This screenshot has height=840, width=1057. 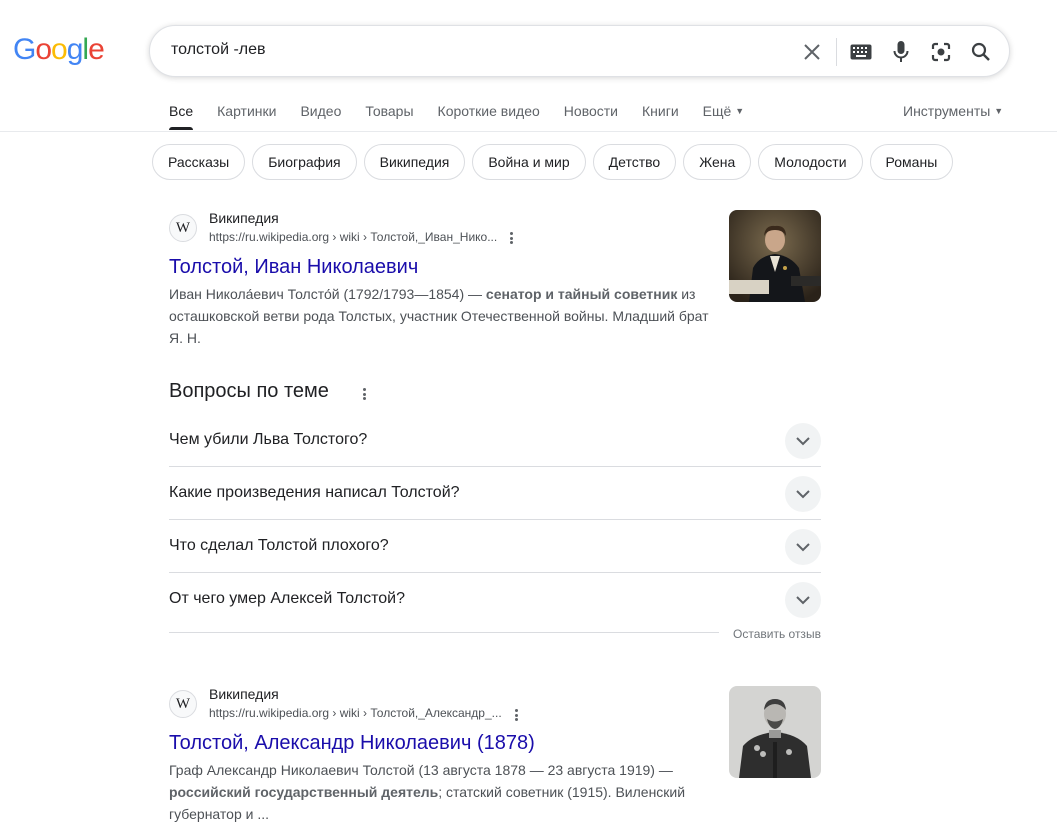 What do you see at coordinates (181, 116) in the screenshot?
I see `tab-all: Все` at bounding box center [181, 116].